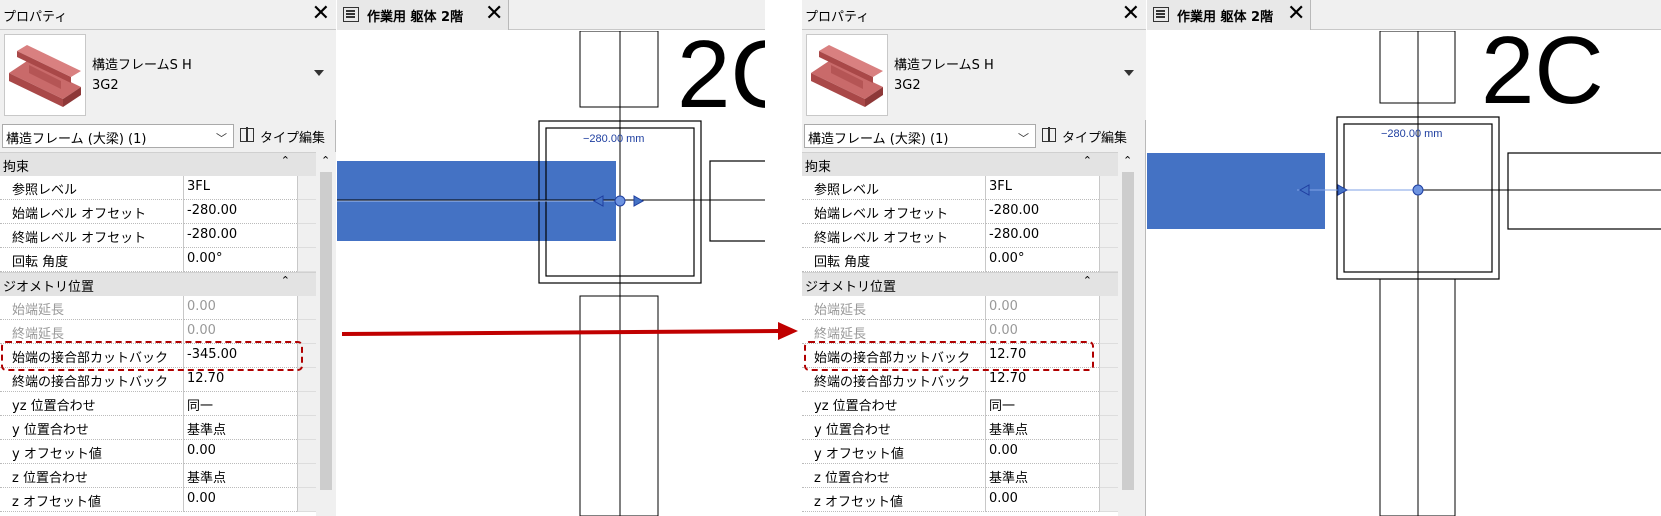 Image resolution: width=1661 pixels, height=516 pixels. I want to click on edit-type-label: タイプ編集, so click(1095, 138).